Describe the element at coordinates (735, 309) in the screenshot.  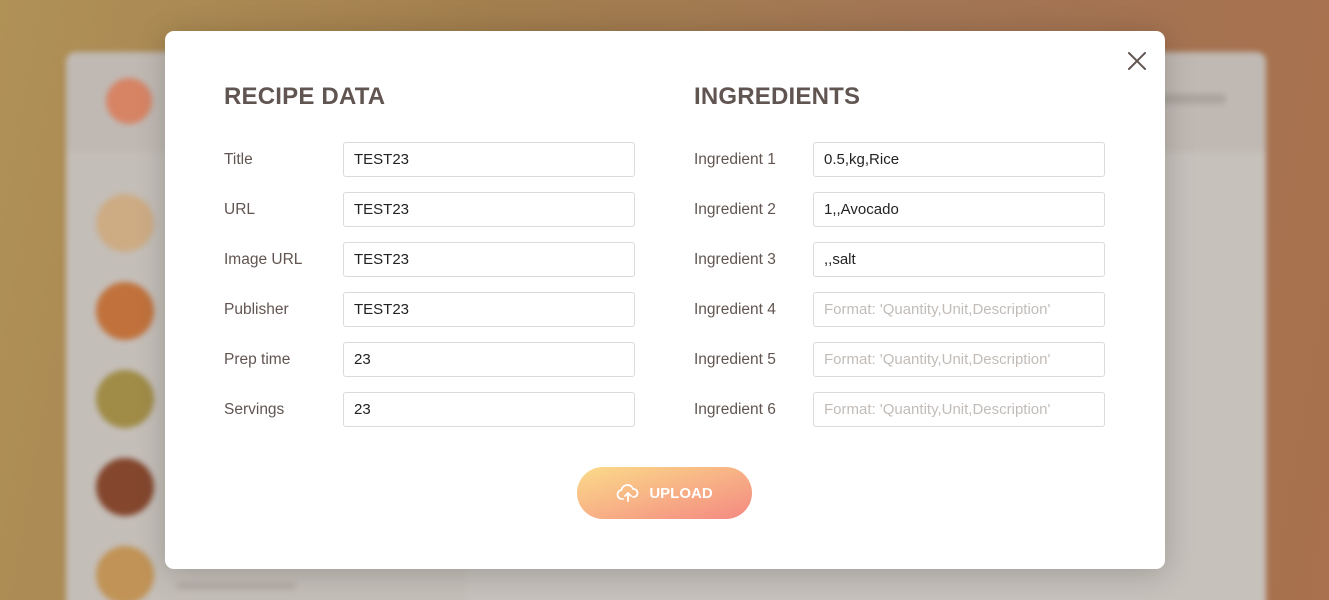
I see `ingredient-4-label: Ingredient 4` at that location.